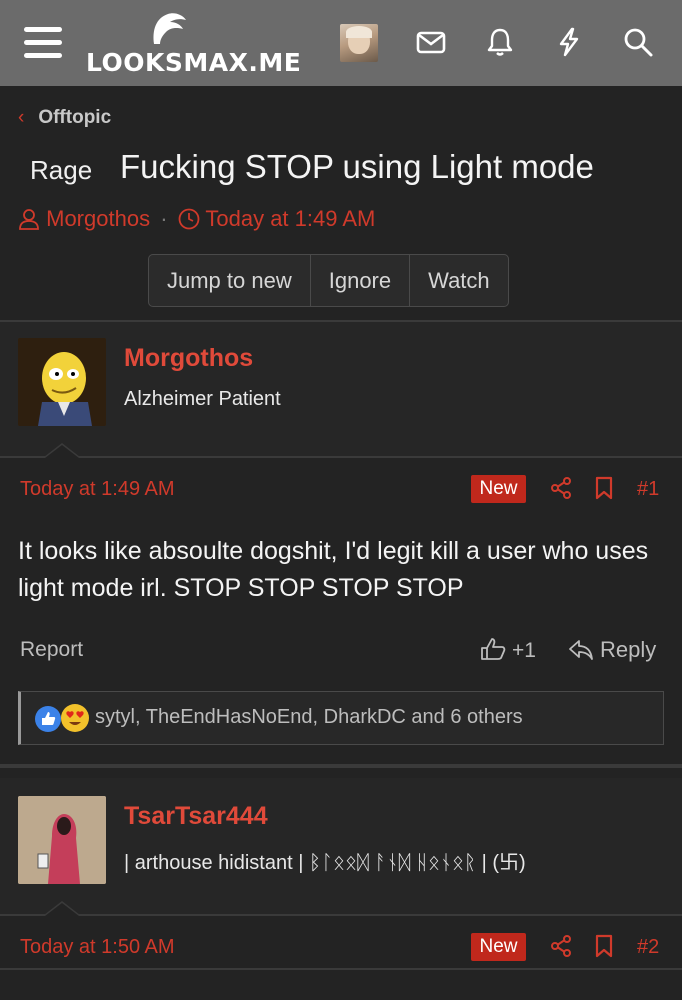  Describe the element at coordinates (290, 218) in the screenshot. I see `thread-time: Today at 1:49 AM` at that location.